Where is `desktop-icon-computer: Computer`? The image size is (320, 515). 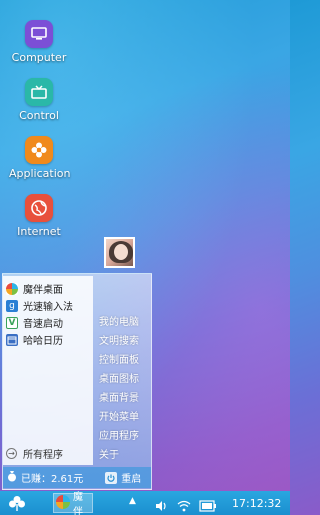
desktop-icon-computer: Computer is located at coordinates (39, 42).